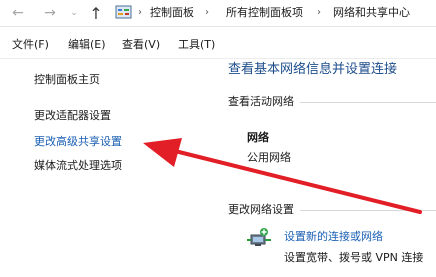  What do you see at coordinates (218, 13) in the screenshot?
I see `address-bar: ← → ⌄ ↑ › 控制面板 › 所有控制面板项 › 网络和共享中心` at bounding box center [218, 13].